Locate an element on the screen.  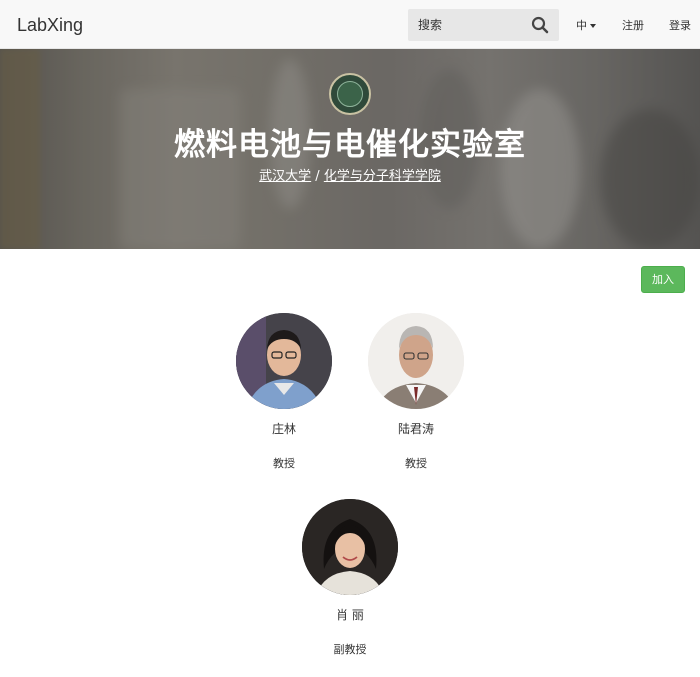
member-card: 肖 丽 副教授 is located at coordinates (350, 578).